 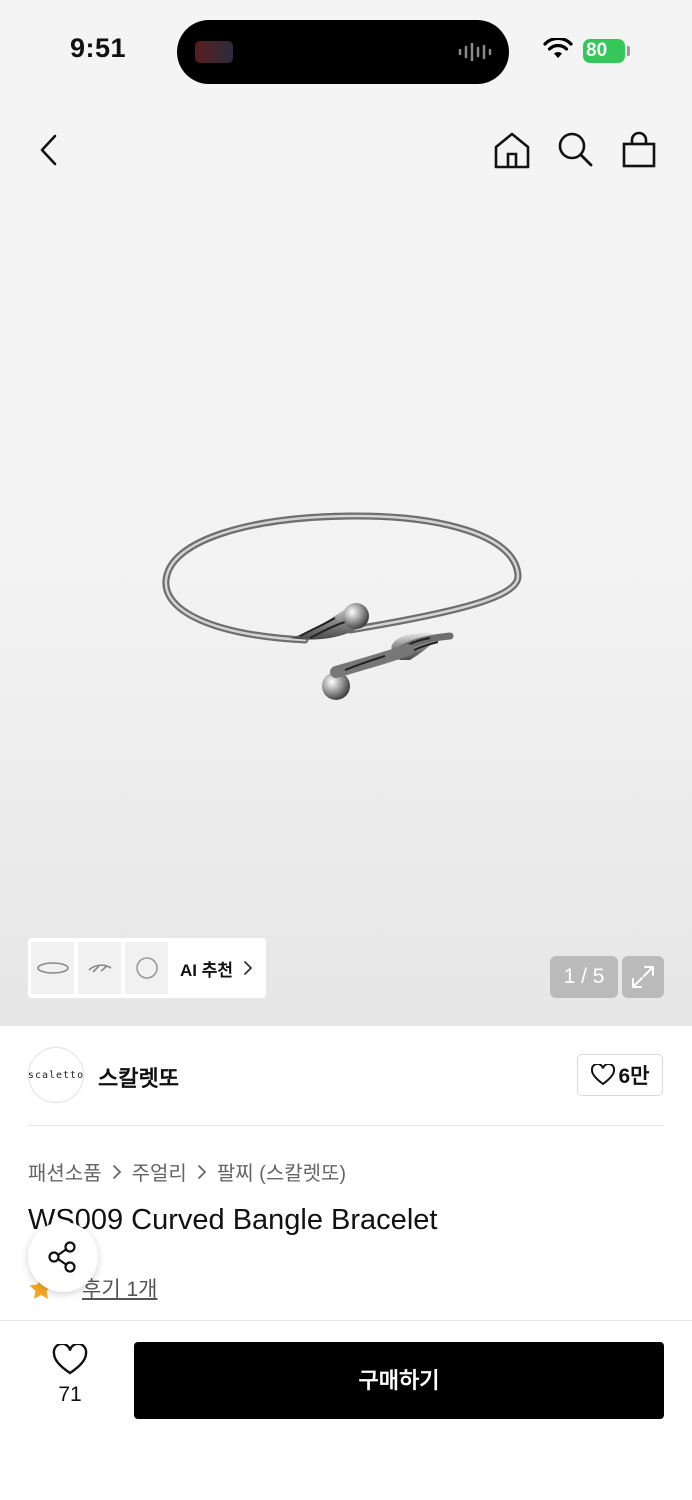 What do you see at coordinates (558, 48) in the screenshot?
I see `wifi-icon` at bounding box center [558, 48].